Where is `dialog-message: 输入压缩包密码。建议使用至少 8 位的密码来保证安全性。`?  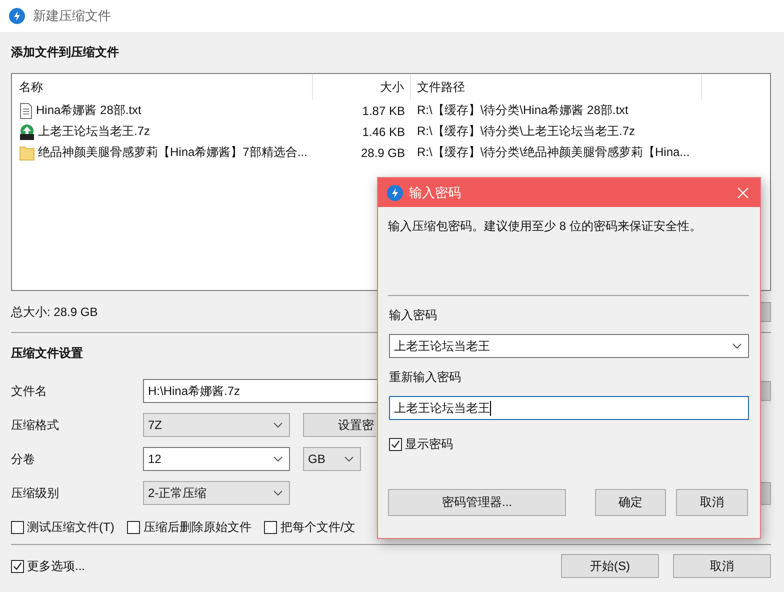
dialog-message: 输入压缩包密码。建议使用至少 8 位的密码来保证安全性。 is located at coordinates (545, 226).